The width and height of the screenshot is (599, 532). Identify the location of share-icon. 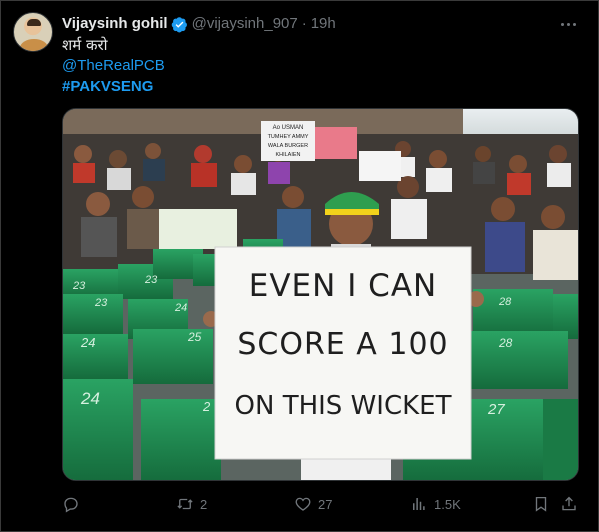
(569, 503).